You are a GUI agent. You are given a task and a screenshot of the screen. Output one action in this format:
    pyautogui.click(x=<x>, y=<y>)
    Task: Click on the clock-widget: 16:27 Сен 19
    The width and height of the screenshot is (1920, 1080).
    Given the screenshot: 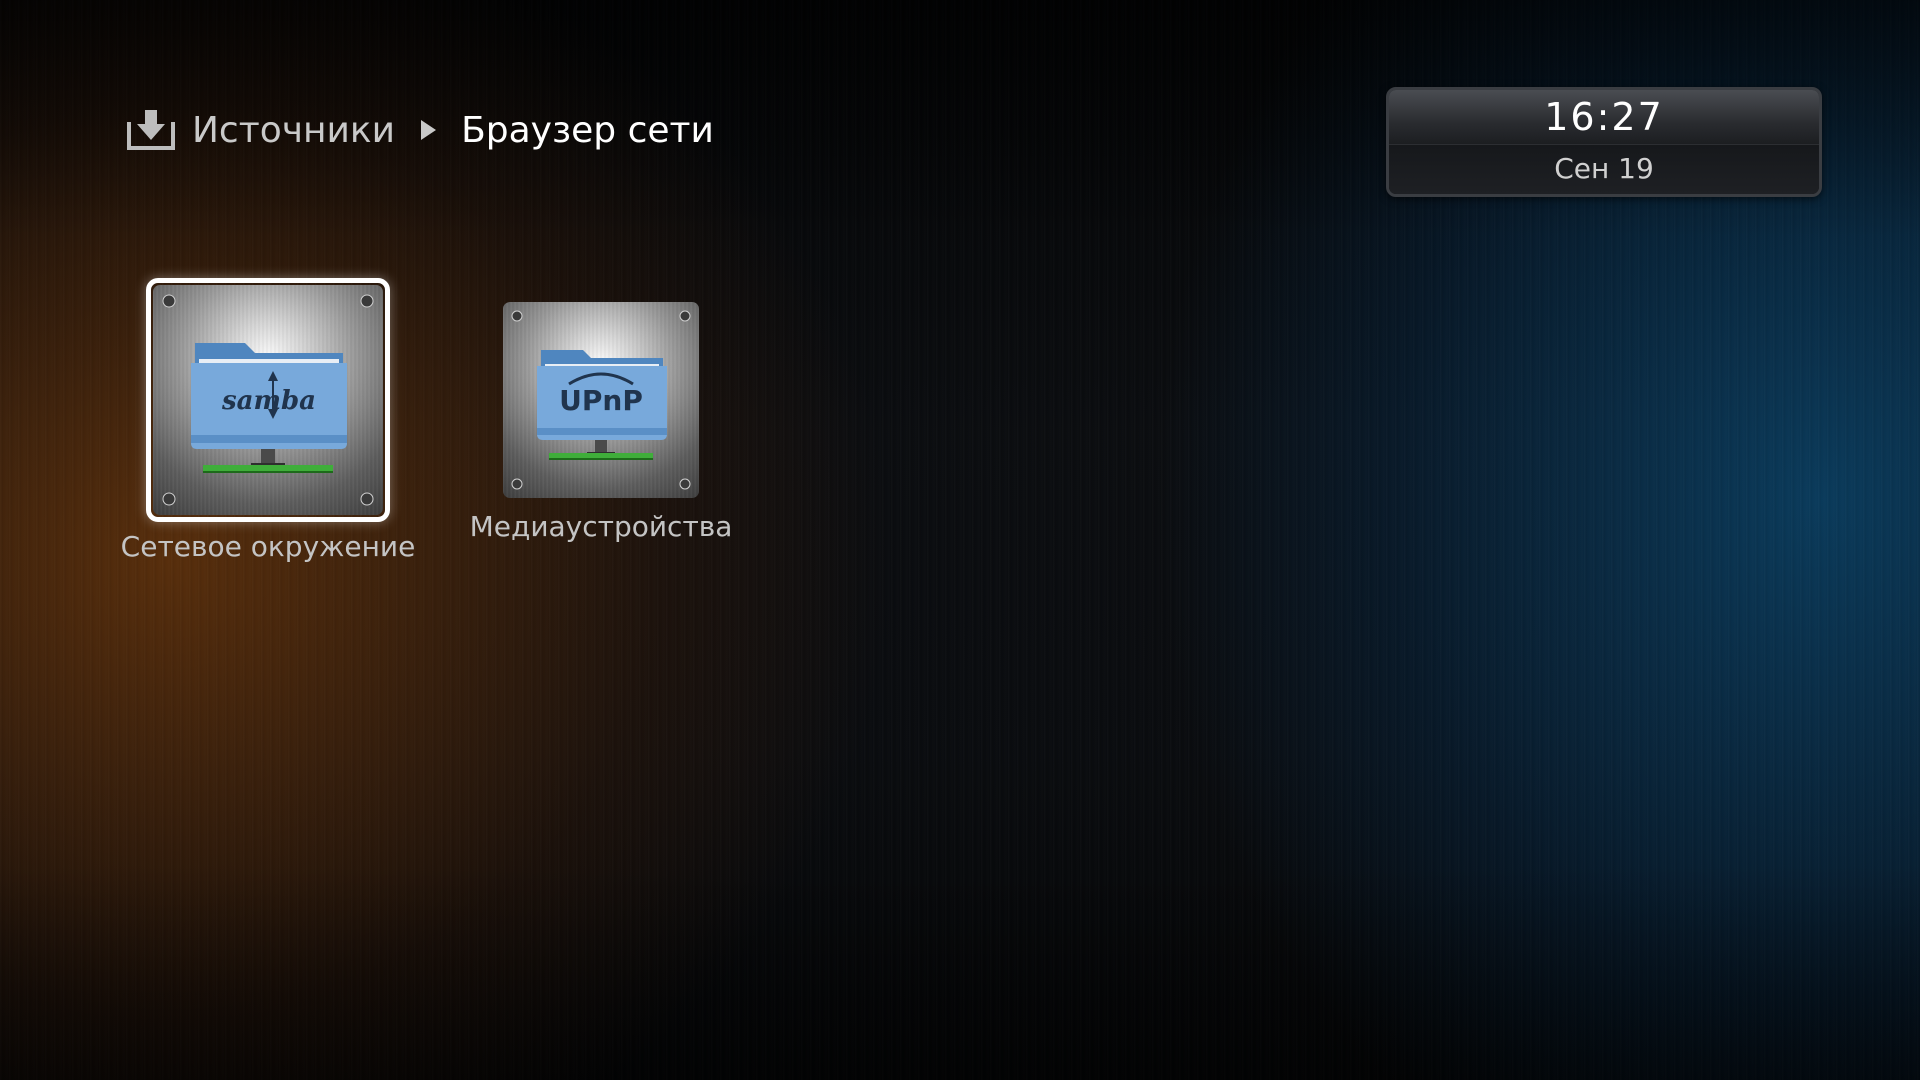 What is the action you would take?
    pyautogui.click(x=1604, y=142)
    